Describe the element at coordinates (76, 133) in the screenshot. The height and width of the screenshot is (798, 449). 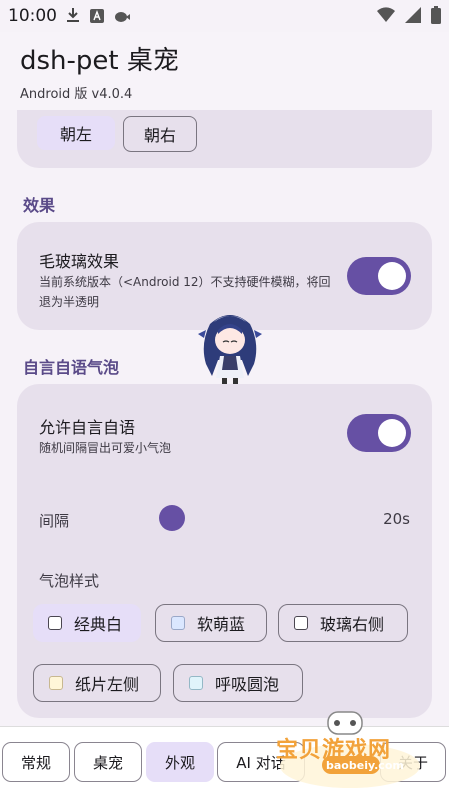
I see `face-left-button: 朝左` at that location.